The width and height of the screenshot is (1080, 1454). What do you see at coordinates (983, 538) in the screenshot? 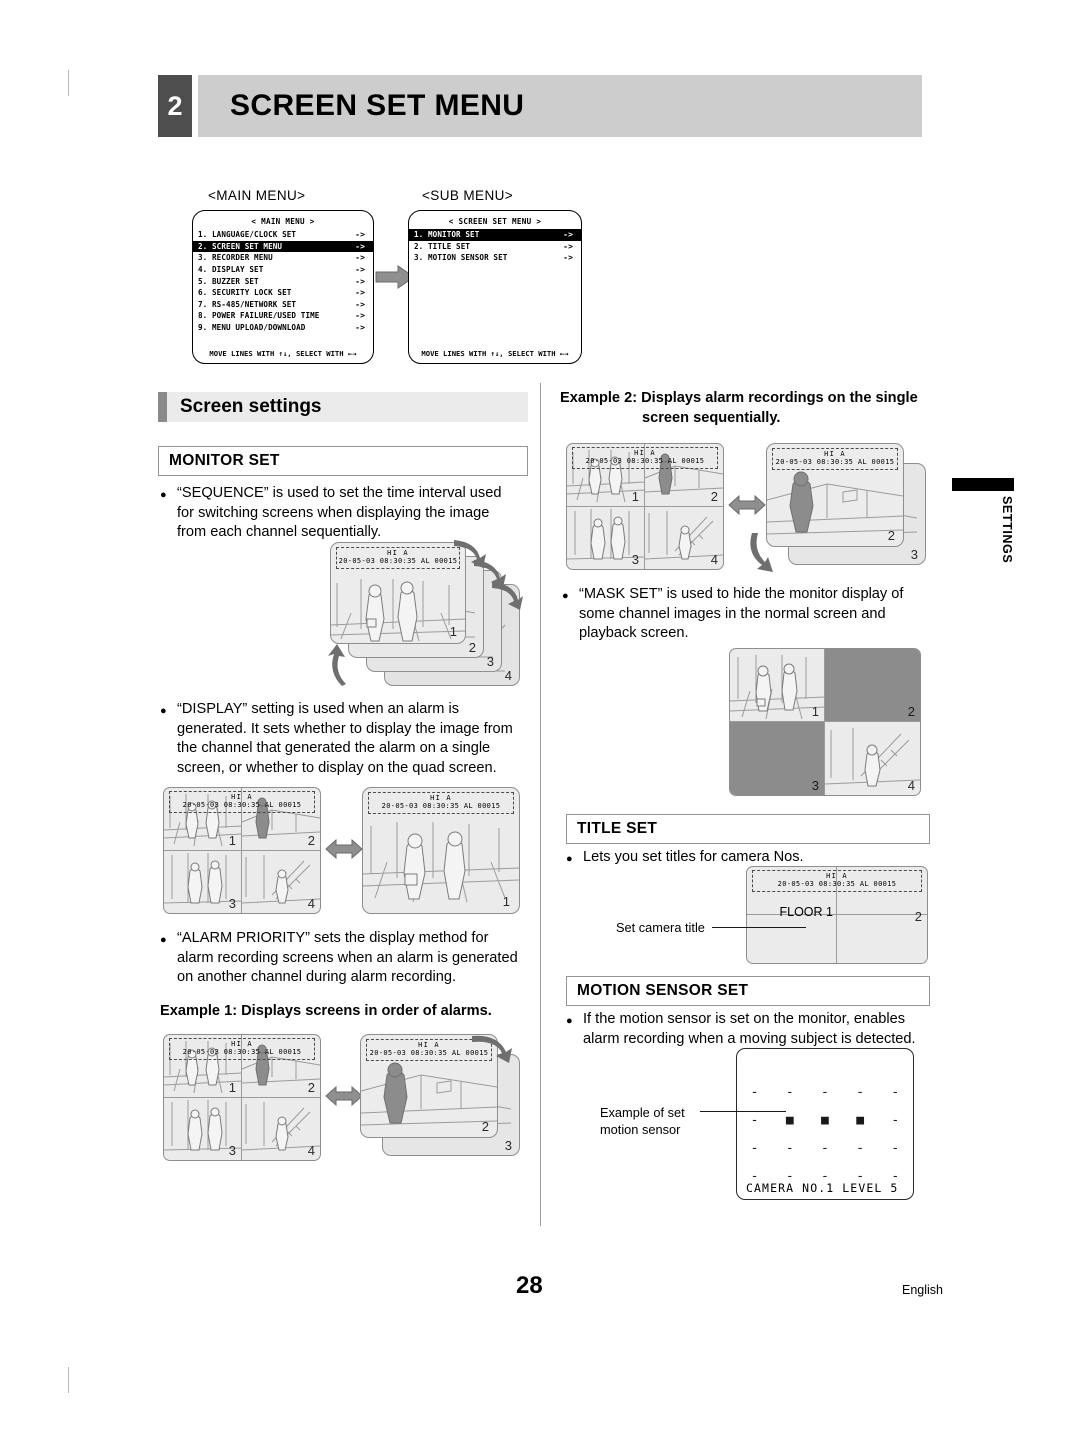
I see `side-tab-settings: SETTINGS` at bounding box center [983, 538].